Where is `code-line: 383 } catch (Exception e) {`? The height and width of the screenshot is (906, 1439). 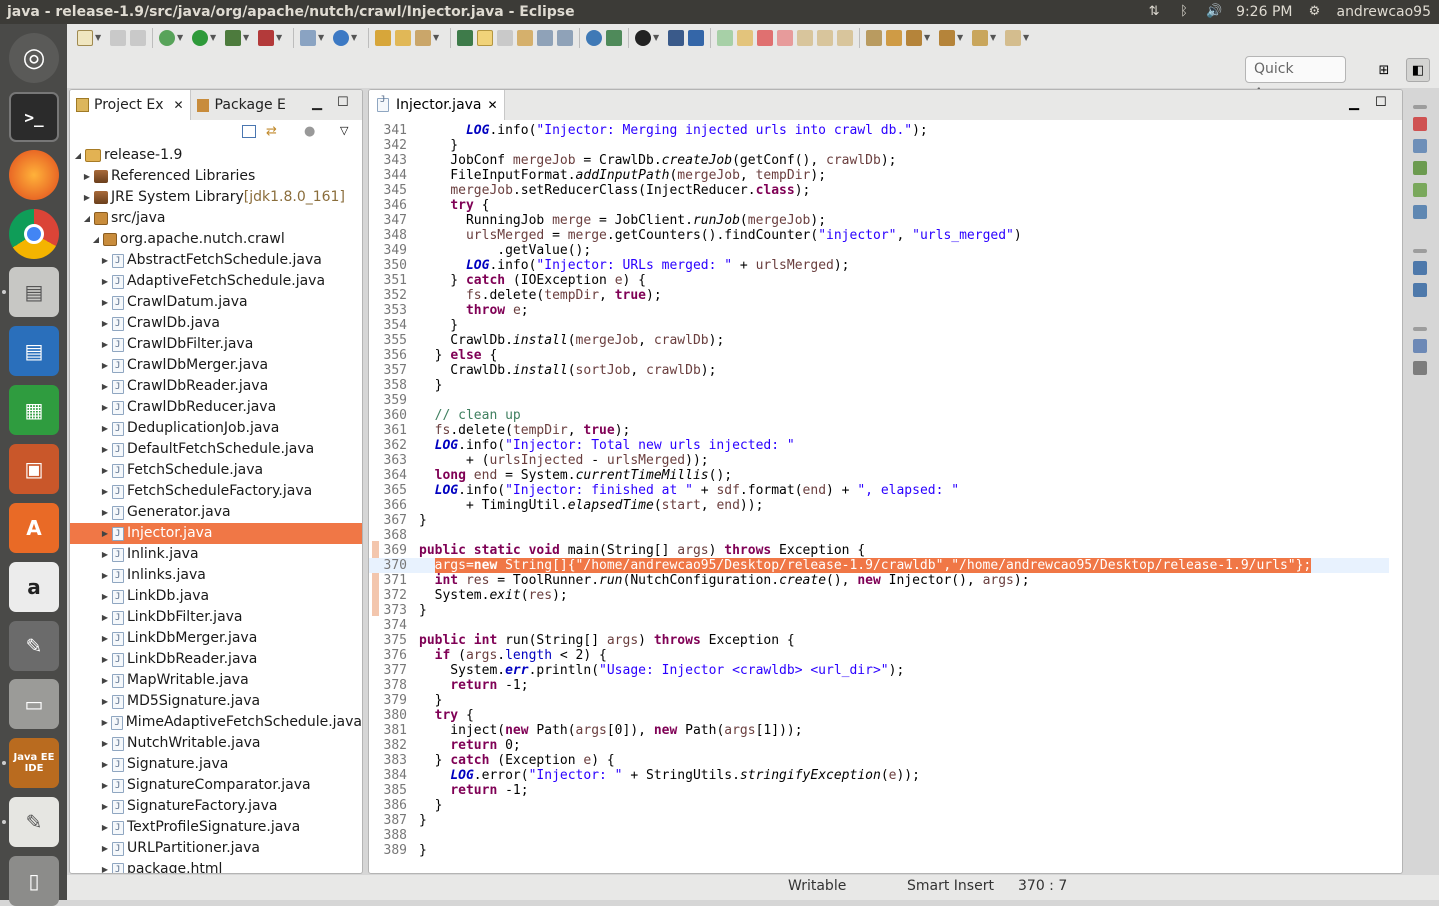
code-line: 383 } catch (Exception e) { is located at coordinates (879, 760).